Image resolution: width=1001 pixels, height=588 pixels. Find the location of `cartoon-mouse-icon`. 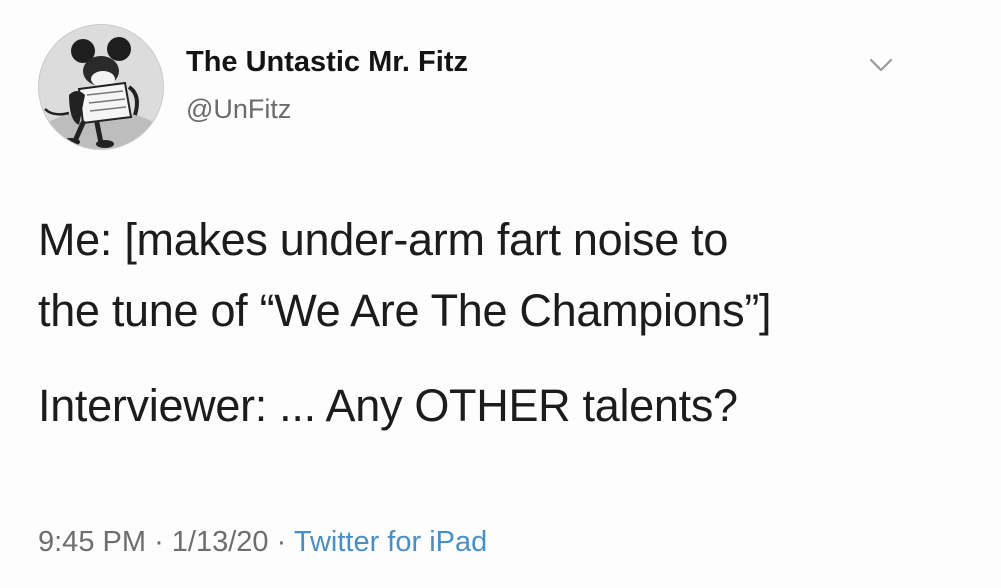

cartoon-mouse-icon is located at coordinates (101, 87).